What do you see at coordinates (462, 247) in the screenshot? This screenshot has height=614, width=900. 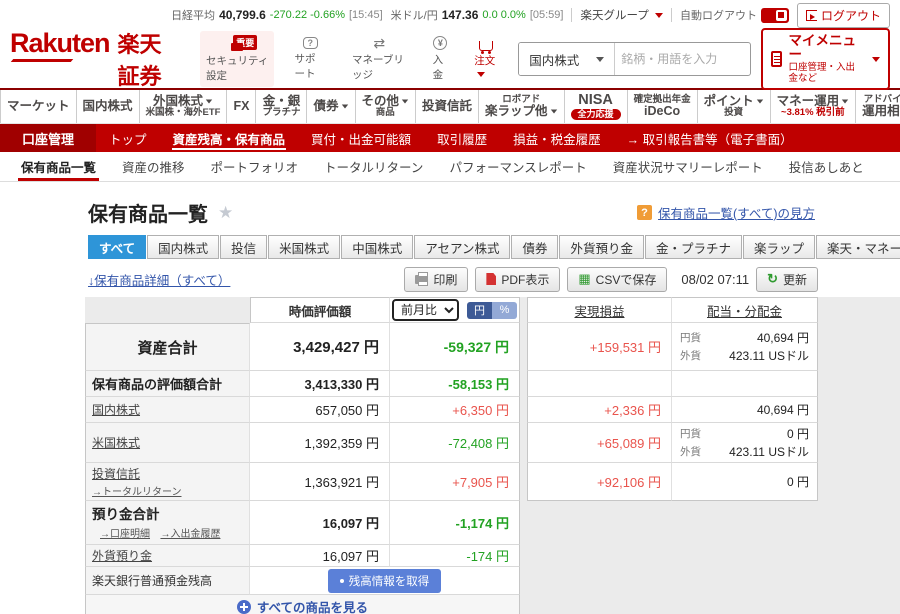 I see `tab-asean-stocks: アセアン株式` at bounding box center [462, 247].